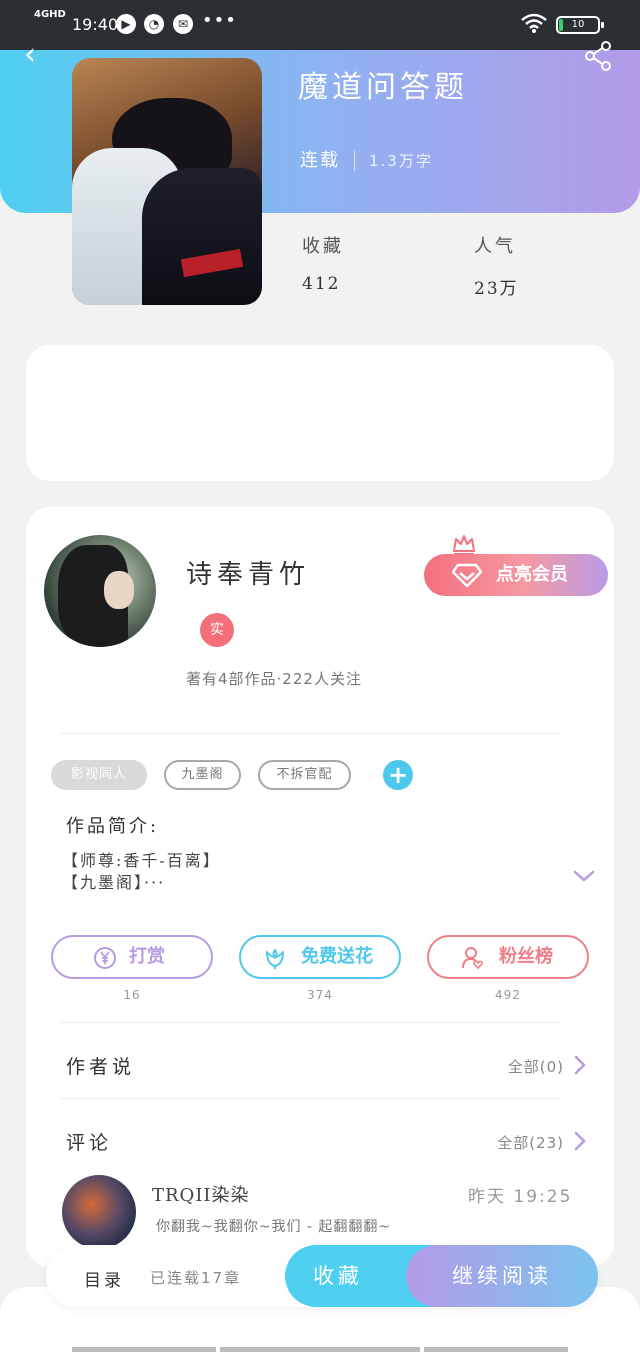 The height and width of the screenshot is (1352, 640). I want to click on fans-rank-button: 粉丝榜, so click(508, 957).